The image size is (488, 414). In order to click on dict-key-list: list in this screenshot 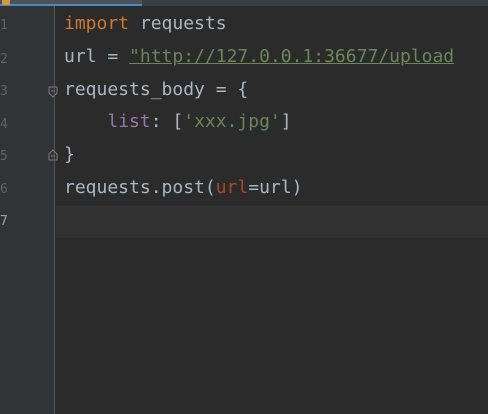, I will do `click(129, 121)`.